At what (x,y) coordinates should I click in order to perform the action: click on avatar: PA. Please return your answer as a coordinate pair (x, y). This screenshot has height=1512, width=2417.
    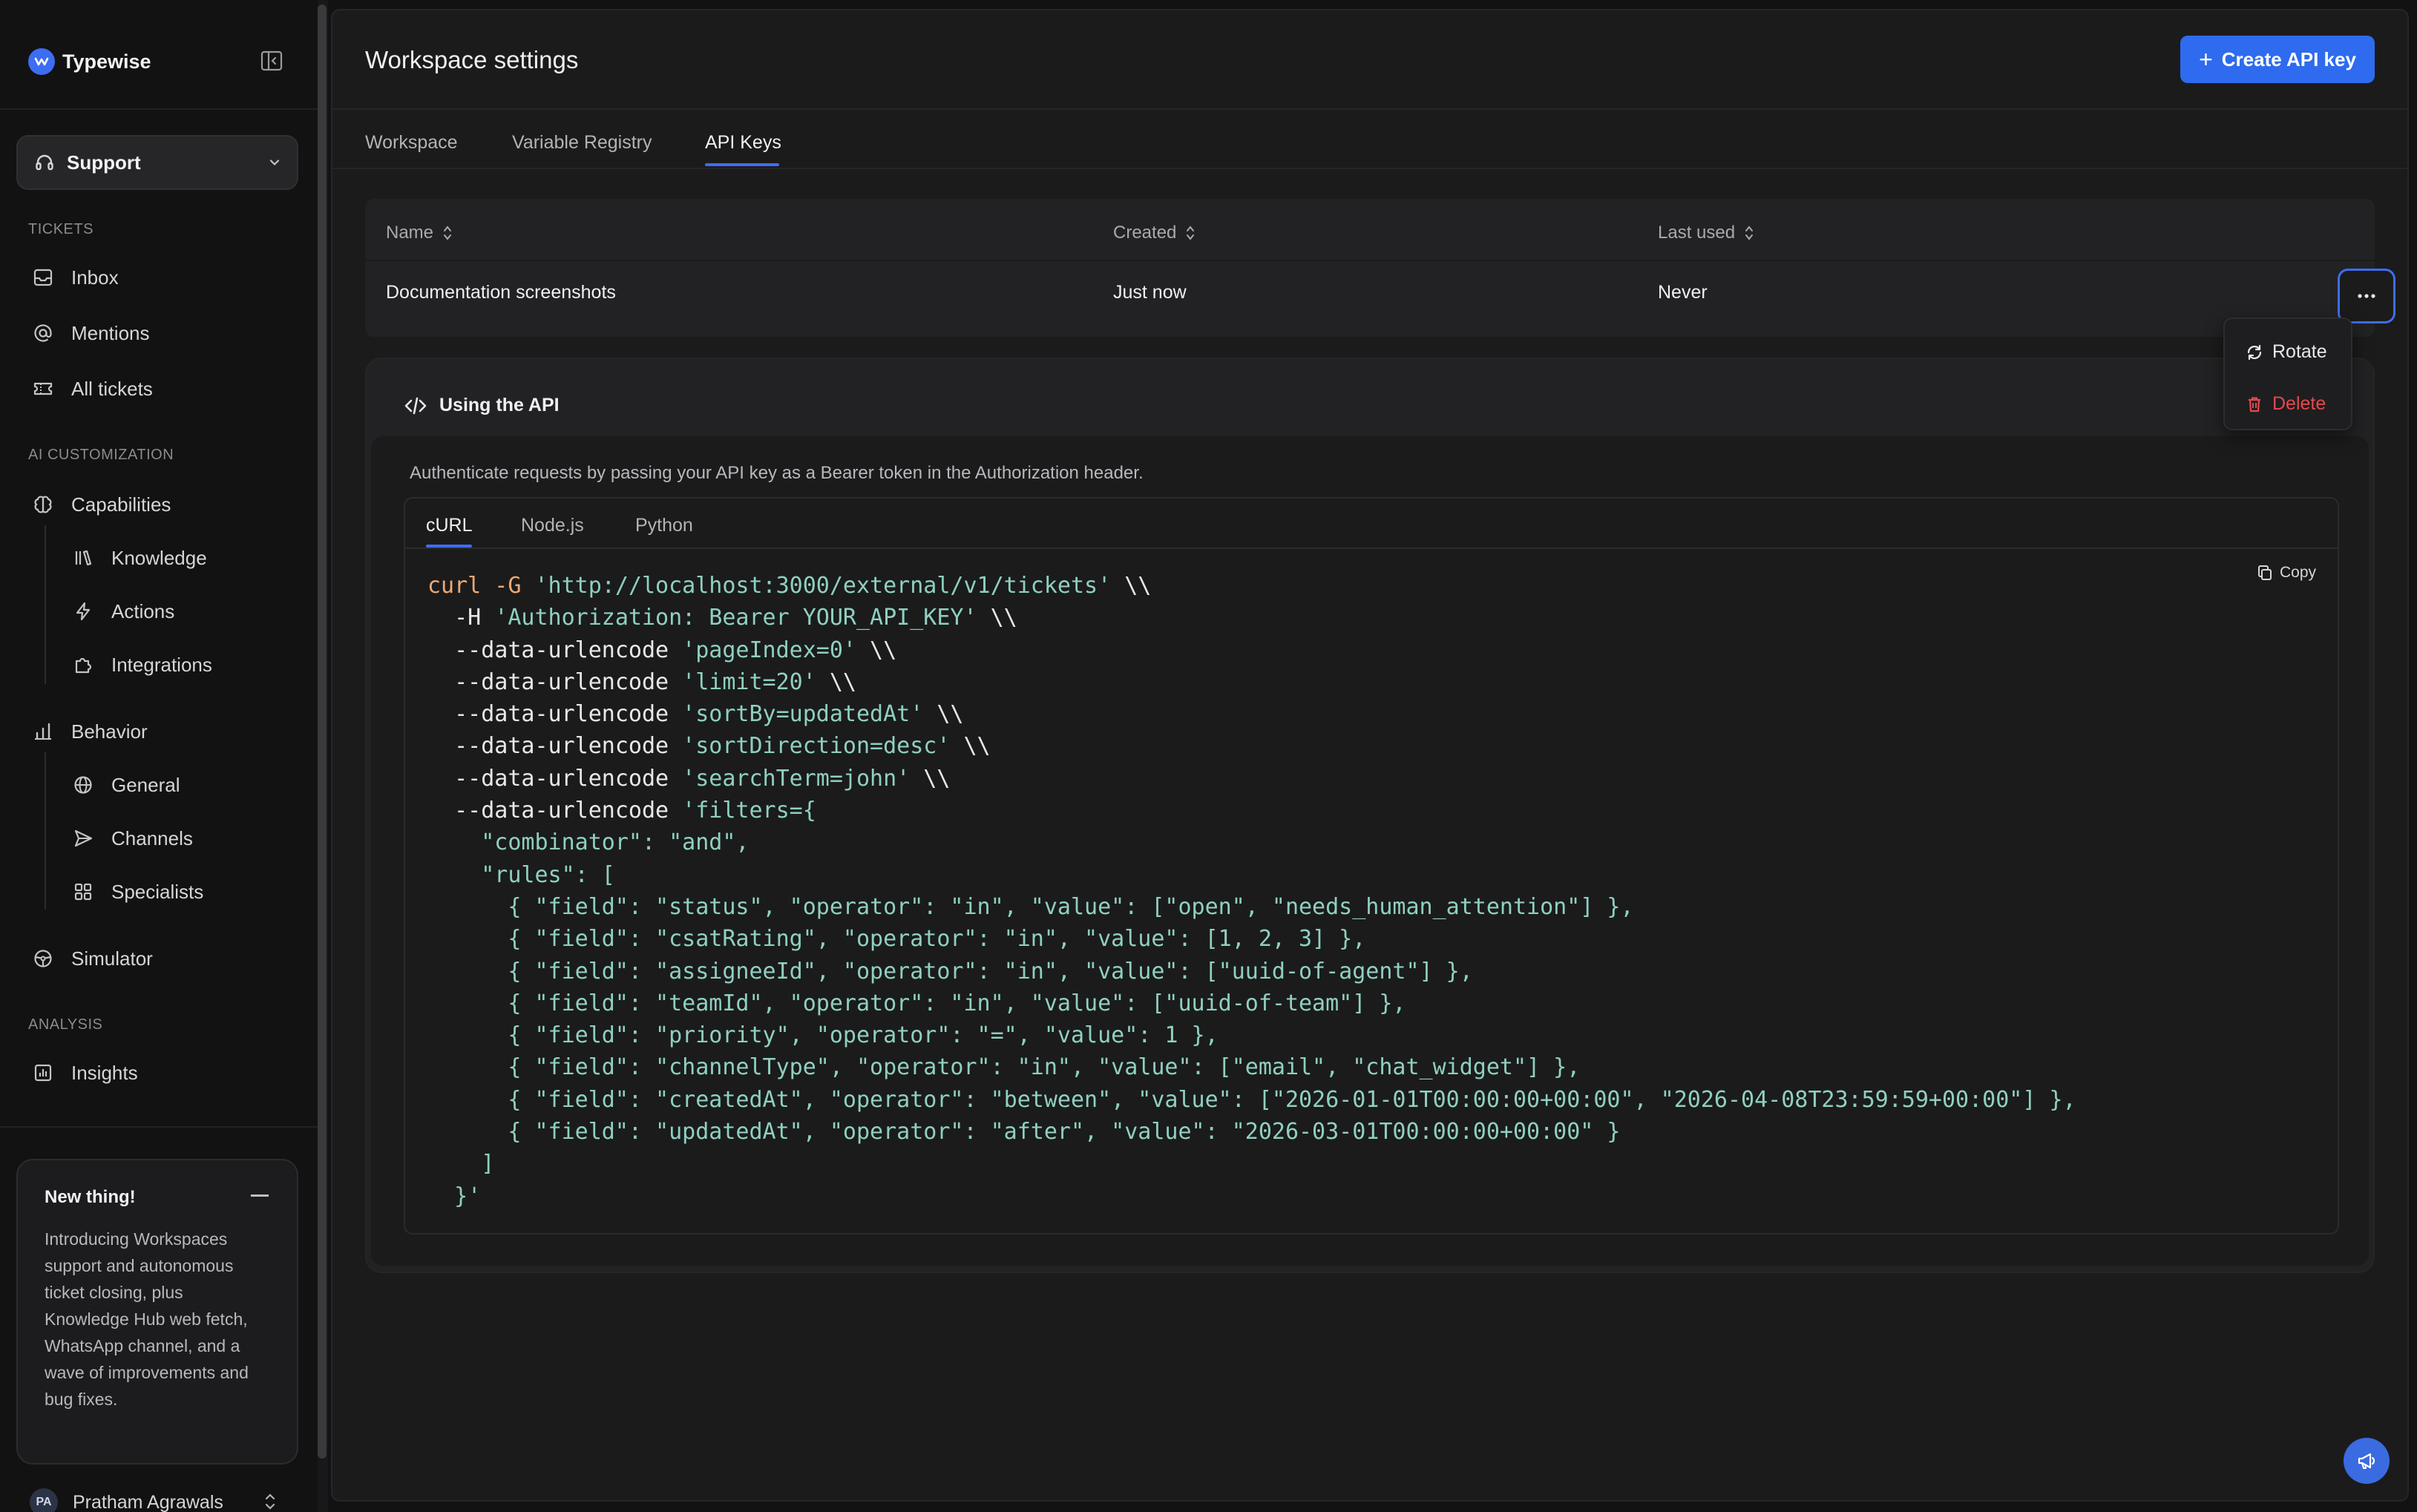
    Looking at the image, I should click on (44, 1500).